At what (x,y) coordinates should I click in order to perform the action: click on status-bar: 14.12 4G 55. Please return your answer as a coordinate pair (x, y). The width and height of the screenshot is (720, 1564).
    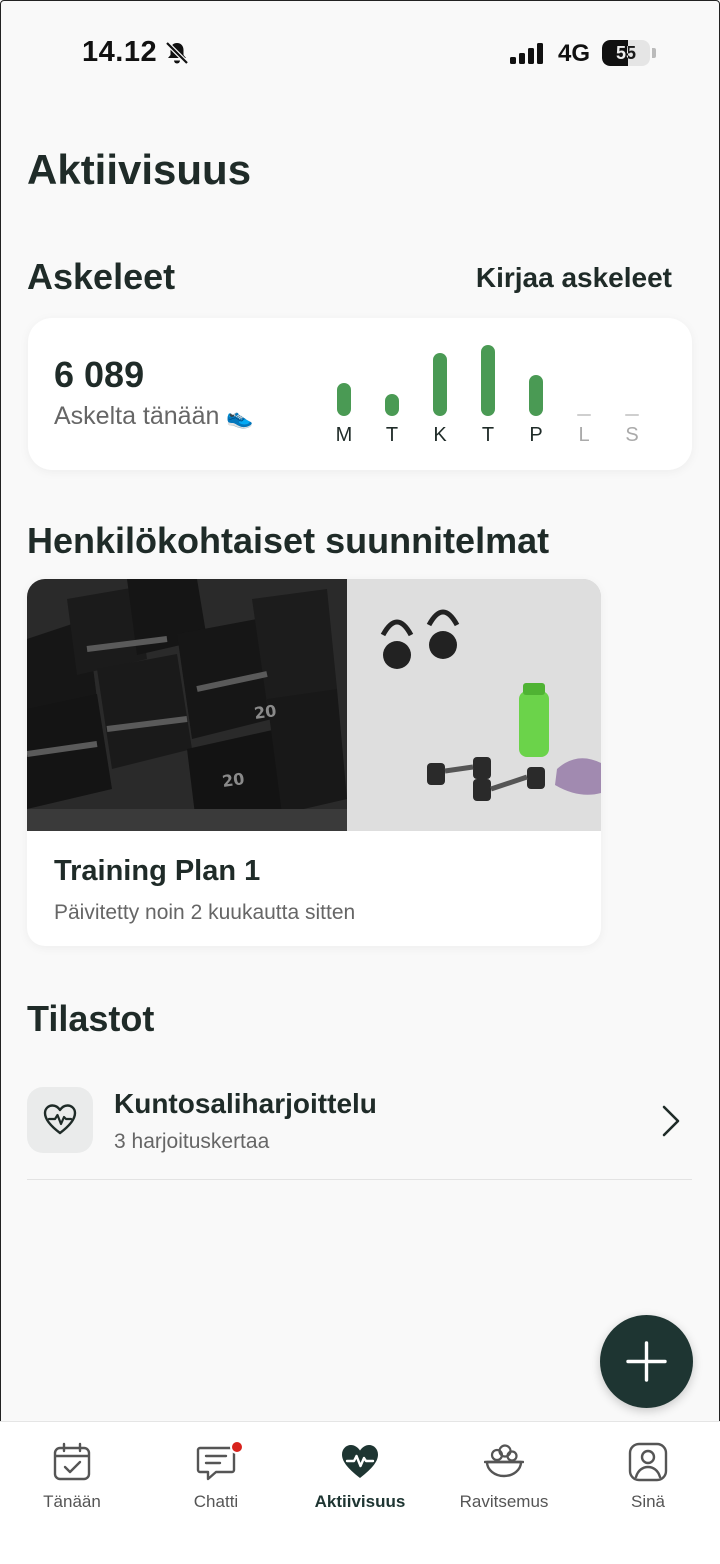
    Looking at the image, I should click on (360, 50).